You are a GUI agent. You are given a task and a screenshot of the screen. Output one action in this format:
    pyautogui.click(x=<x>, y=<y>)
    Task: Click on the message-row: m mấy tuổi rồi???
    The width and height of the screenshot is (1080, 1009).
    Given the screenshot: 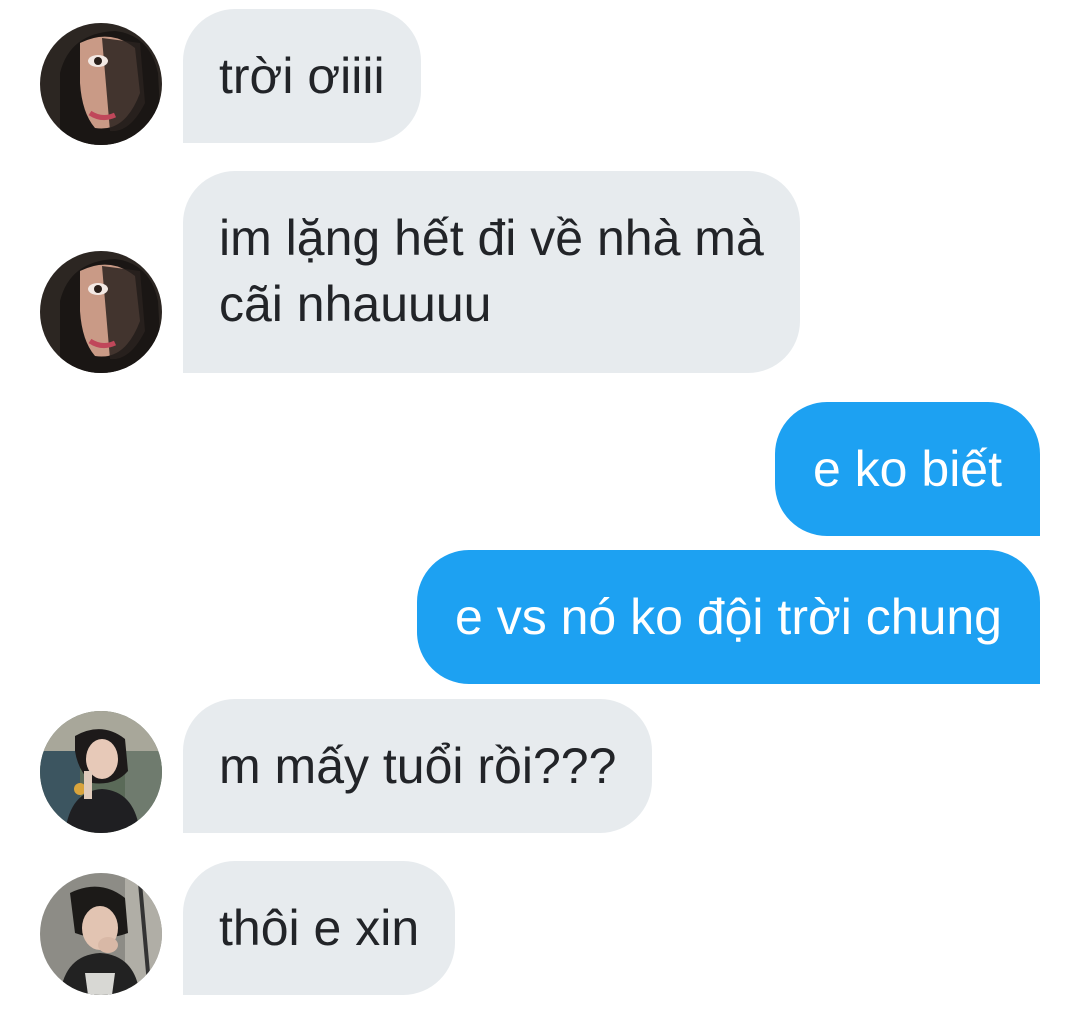 What is the action you would take?
    pyautogui.click(x=540, y=766)
    